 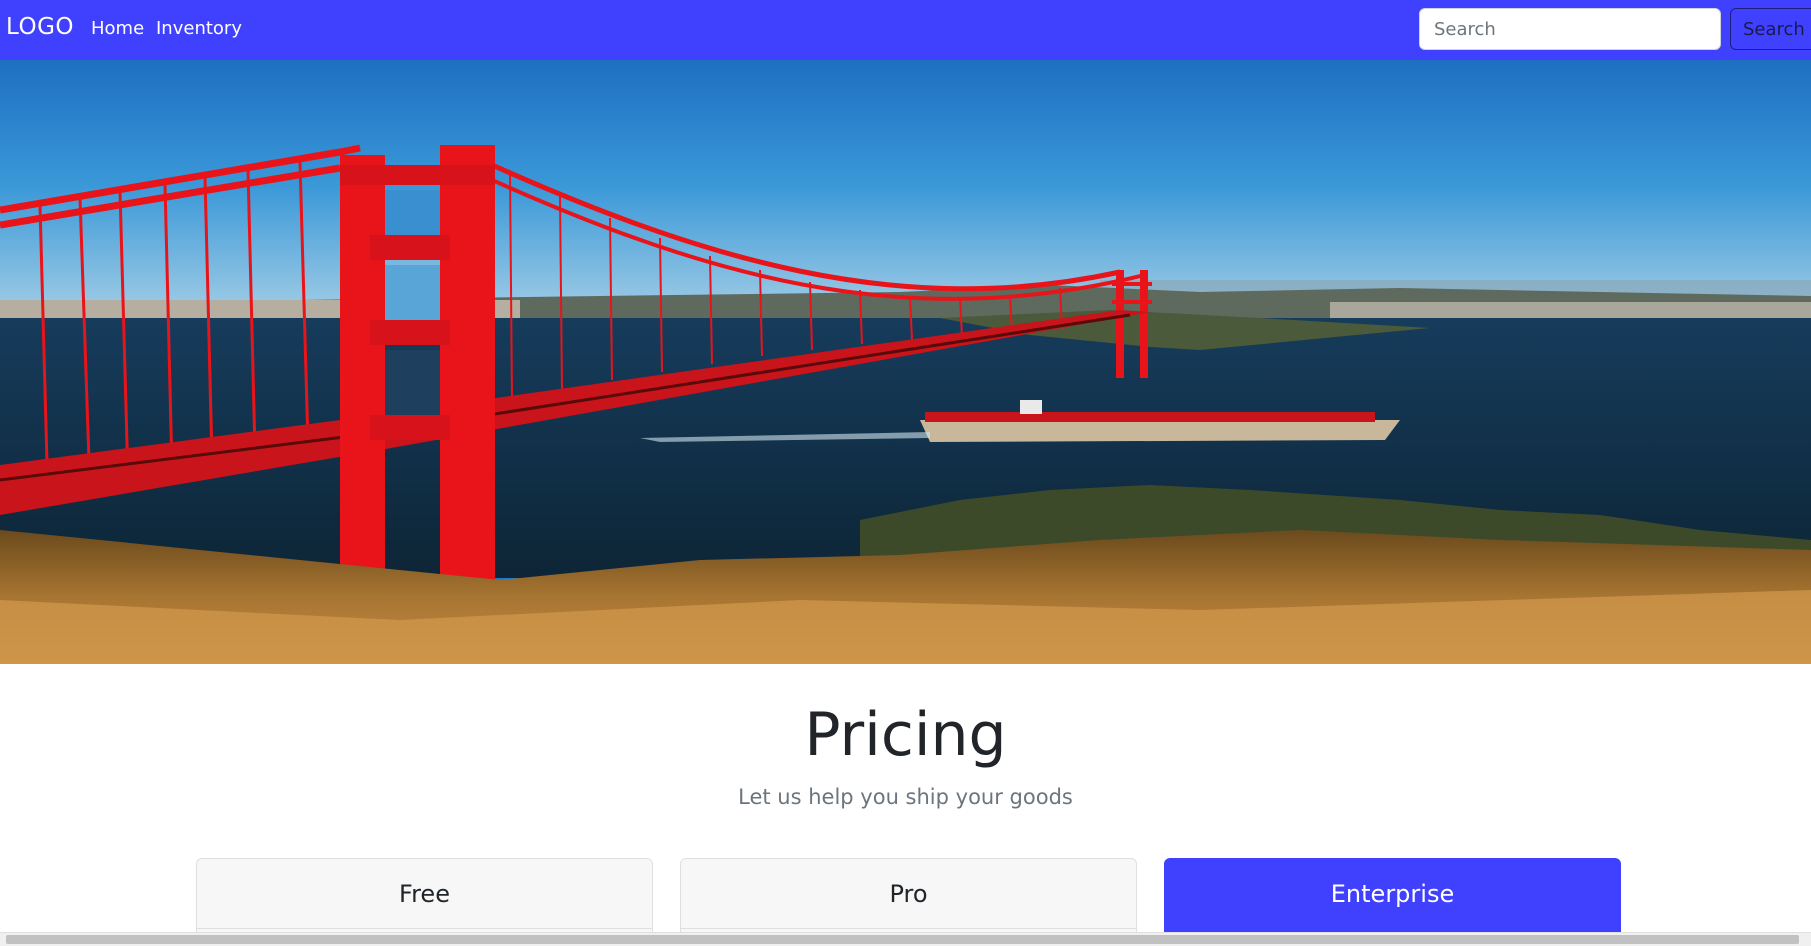 I want to click on pricing-title: Pricing, so click(x=905, y=735).